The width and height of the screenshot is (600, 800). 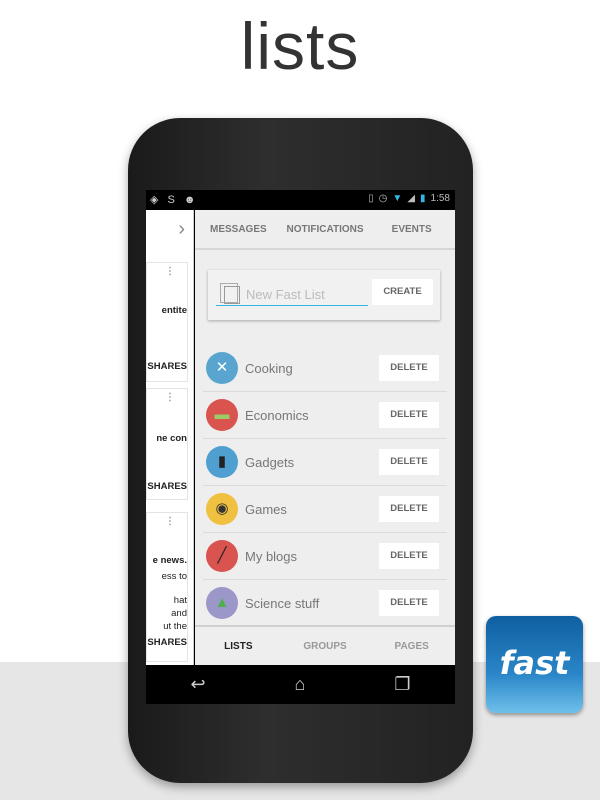 I want to click on gamepad-icon: ◉, so click(x=222, y=509).